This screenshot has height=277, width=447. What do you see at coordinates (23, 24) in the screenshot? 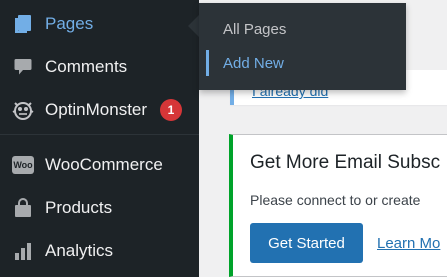
I see `pages-icon` at bounding box center [23, 24].